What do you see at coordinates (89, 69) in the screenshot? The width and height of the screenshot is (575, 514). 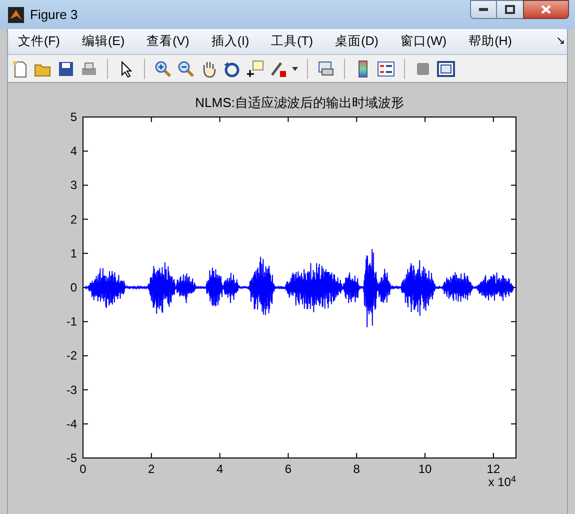 I see `printer-icon` at bounding box center [89, 69].